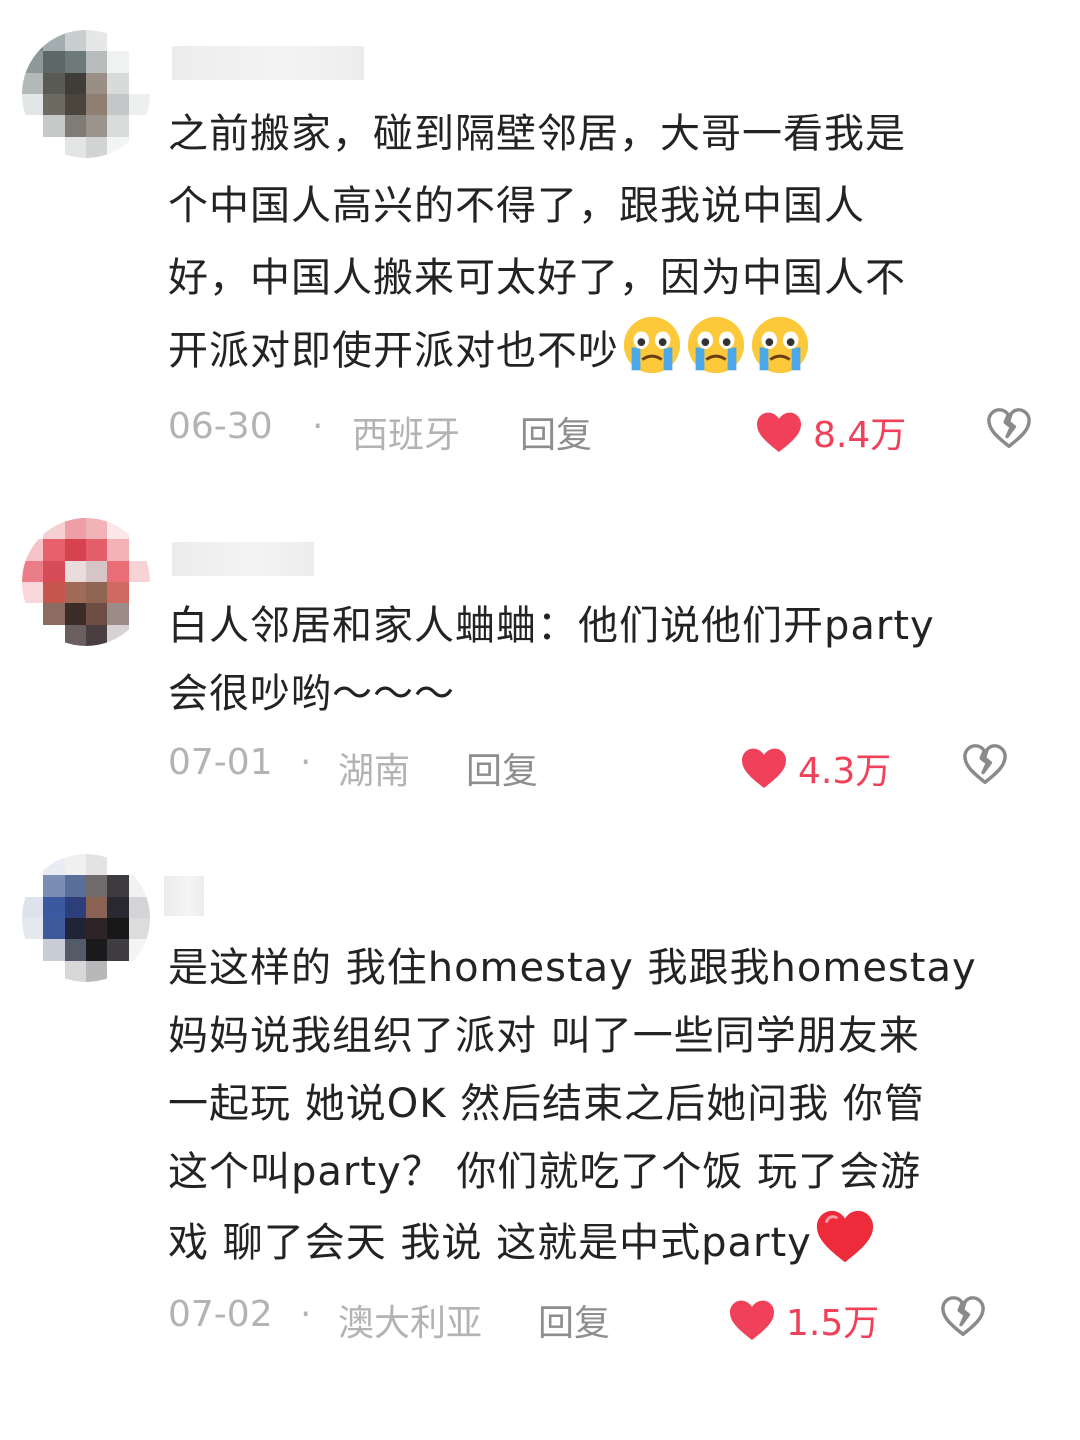 This screenshot has width=1080, height=1440. Describe the element at coordinates (551, 626) in the screenshot. I see `comment-text-line: 白人邻居和家人蛐蛐：他们说他们开party` at that location.